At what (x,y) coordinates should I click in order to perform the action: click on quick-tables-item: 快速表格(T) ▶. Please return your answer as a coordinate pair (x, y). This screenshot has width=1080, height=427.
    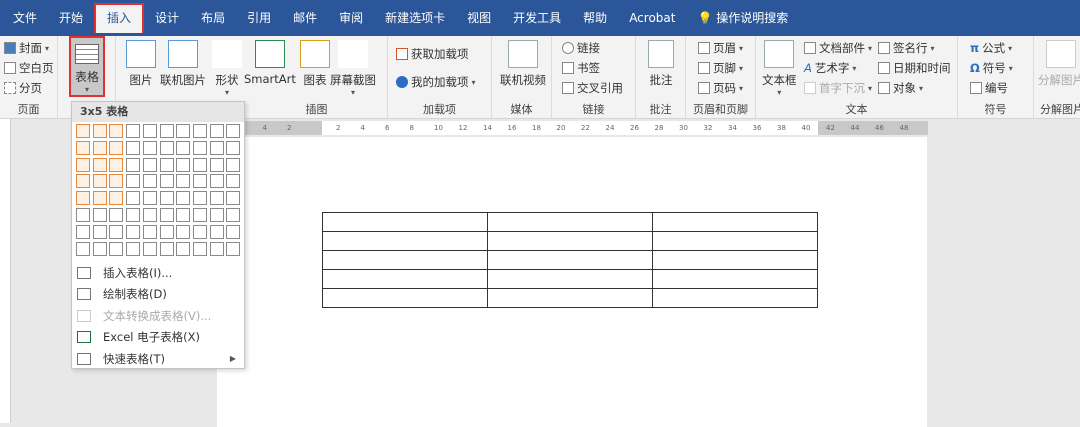
    Looking at the image, I should click on (158, 358).